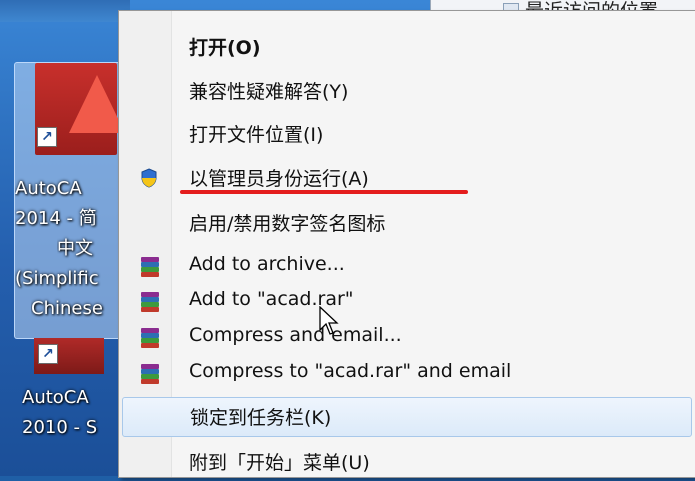 The width and height of the screenshot is (695, 481). What do you see at coordinates (406, 223) in the screenshot?
I see `menu-item-digital-signature: 启用/禁用数字签名图标` at bounding box center [406, 223].